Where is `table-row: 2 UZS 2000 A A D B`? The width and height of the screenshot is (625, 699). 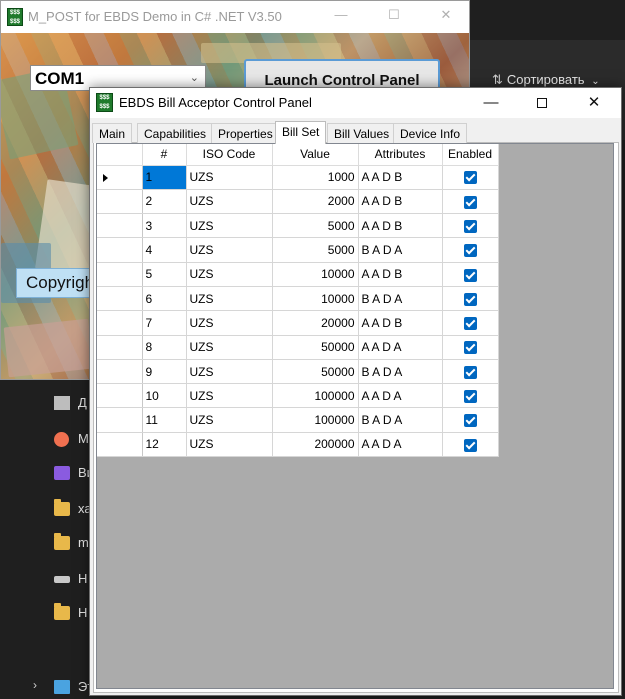
table-row: 2 UZS 2000 A A D B is located at coordinates (298, 202).